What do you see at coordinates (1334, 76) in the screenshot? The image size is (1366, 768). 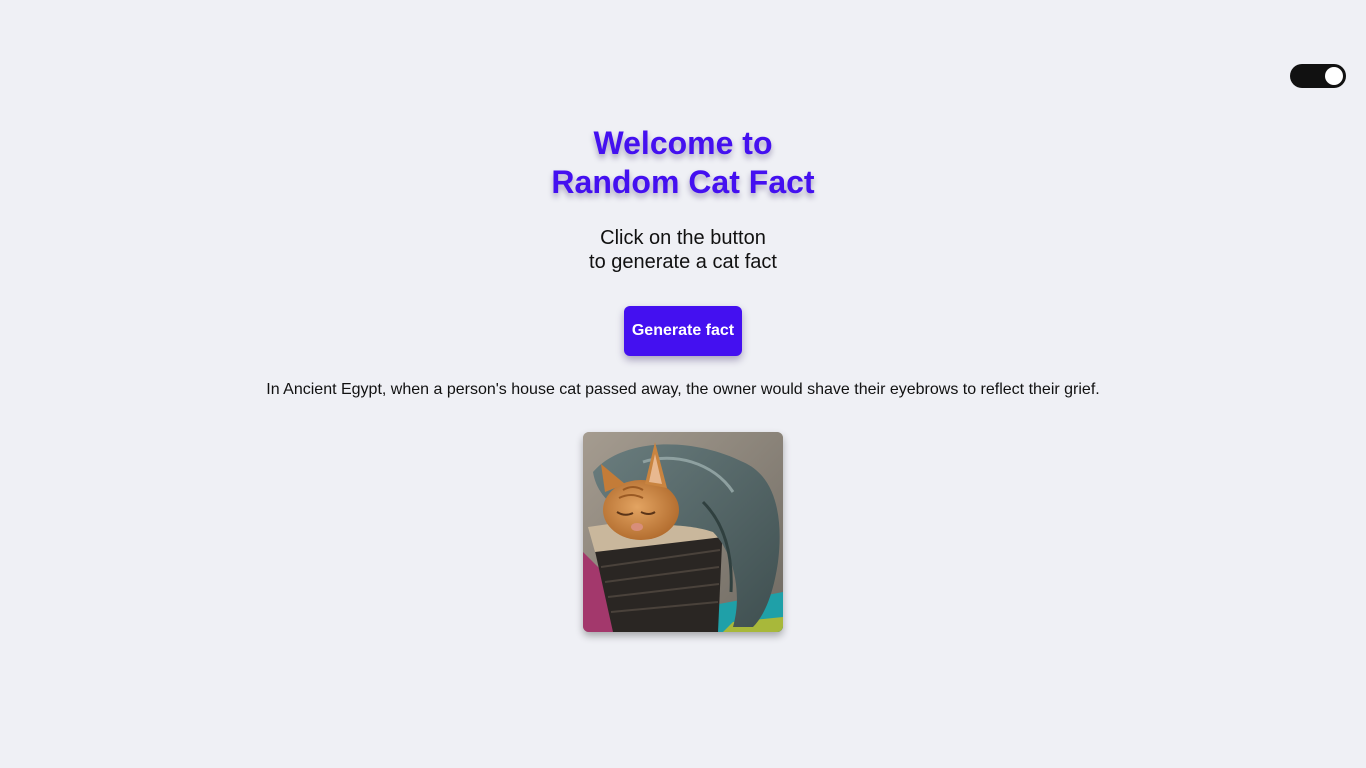 I see `toggle-knob` at bounding box center [1334, 76].